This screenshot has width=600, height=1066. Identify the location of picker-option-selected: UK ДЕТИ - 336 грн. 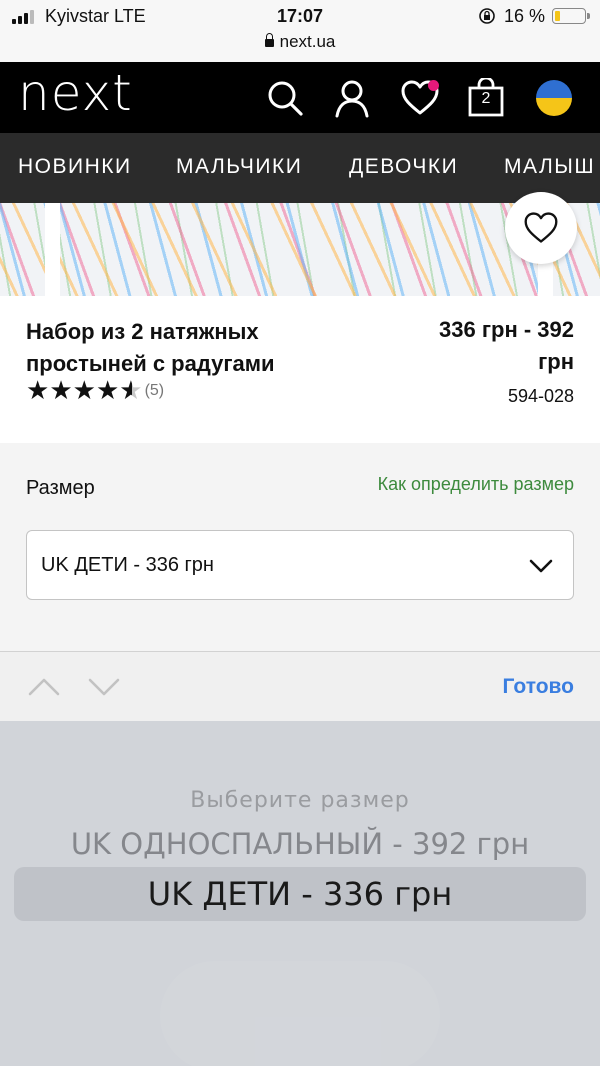
(300, 894).